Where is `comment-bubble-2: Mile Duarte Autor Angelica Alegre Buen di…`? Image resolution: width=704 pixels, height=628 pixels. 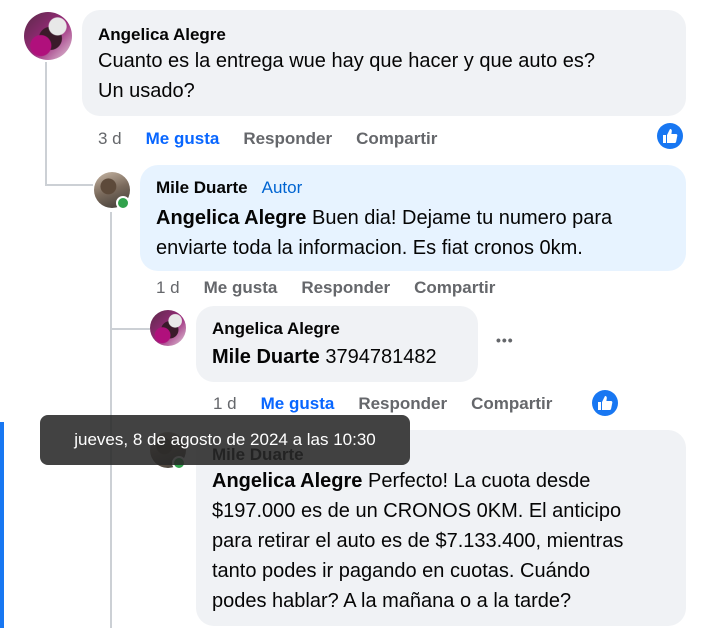 comment-bubble-2: Mile Duarte Autor Angelica Alegre Buen di… is located at coordinates (413, 218).